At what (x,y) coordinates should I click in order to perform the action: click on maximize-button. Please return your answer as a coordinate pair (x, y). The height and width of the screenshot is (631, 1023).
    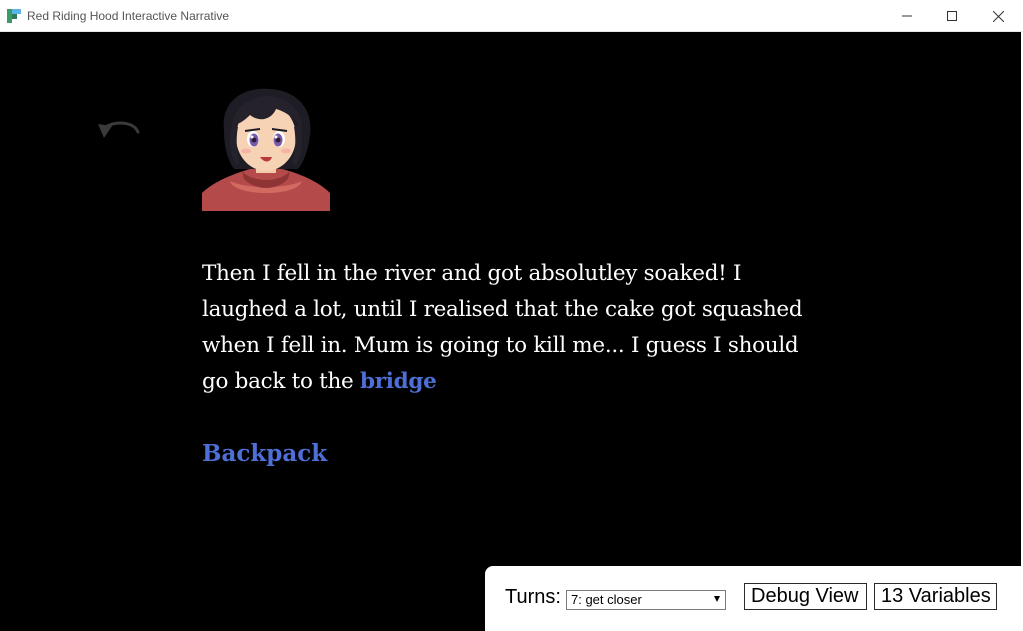
    Looking at the image, I should click on (952, 16).